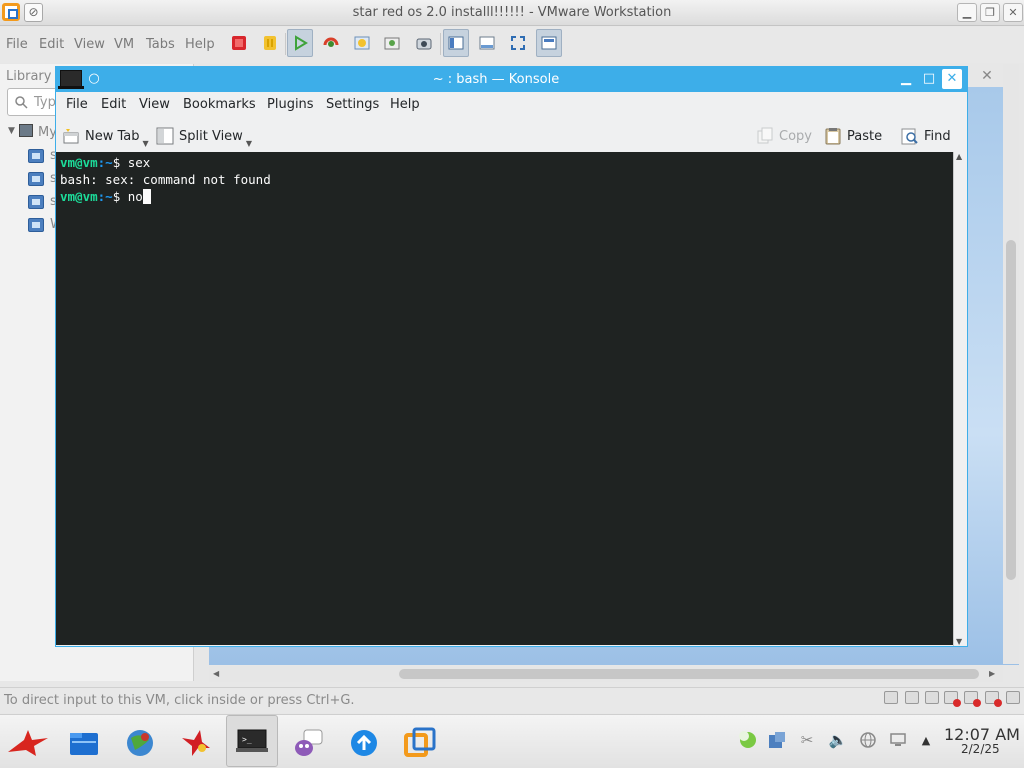  I want to click on network-disconnected-icon, so click(952, 699).